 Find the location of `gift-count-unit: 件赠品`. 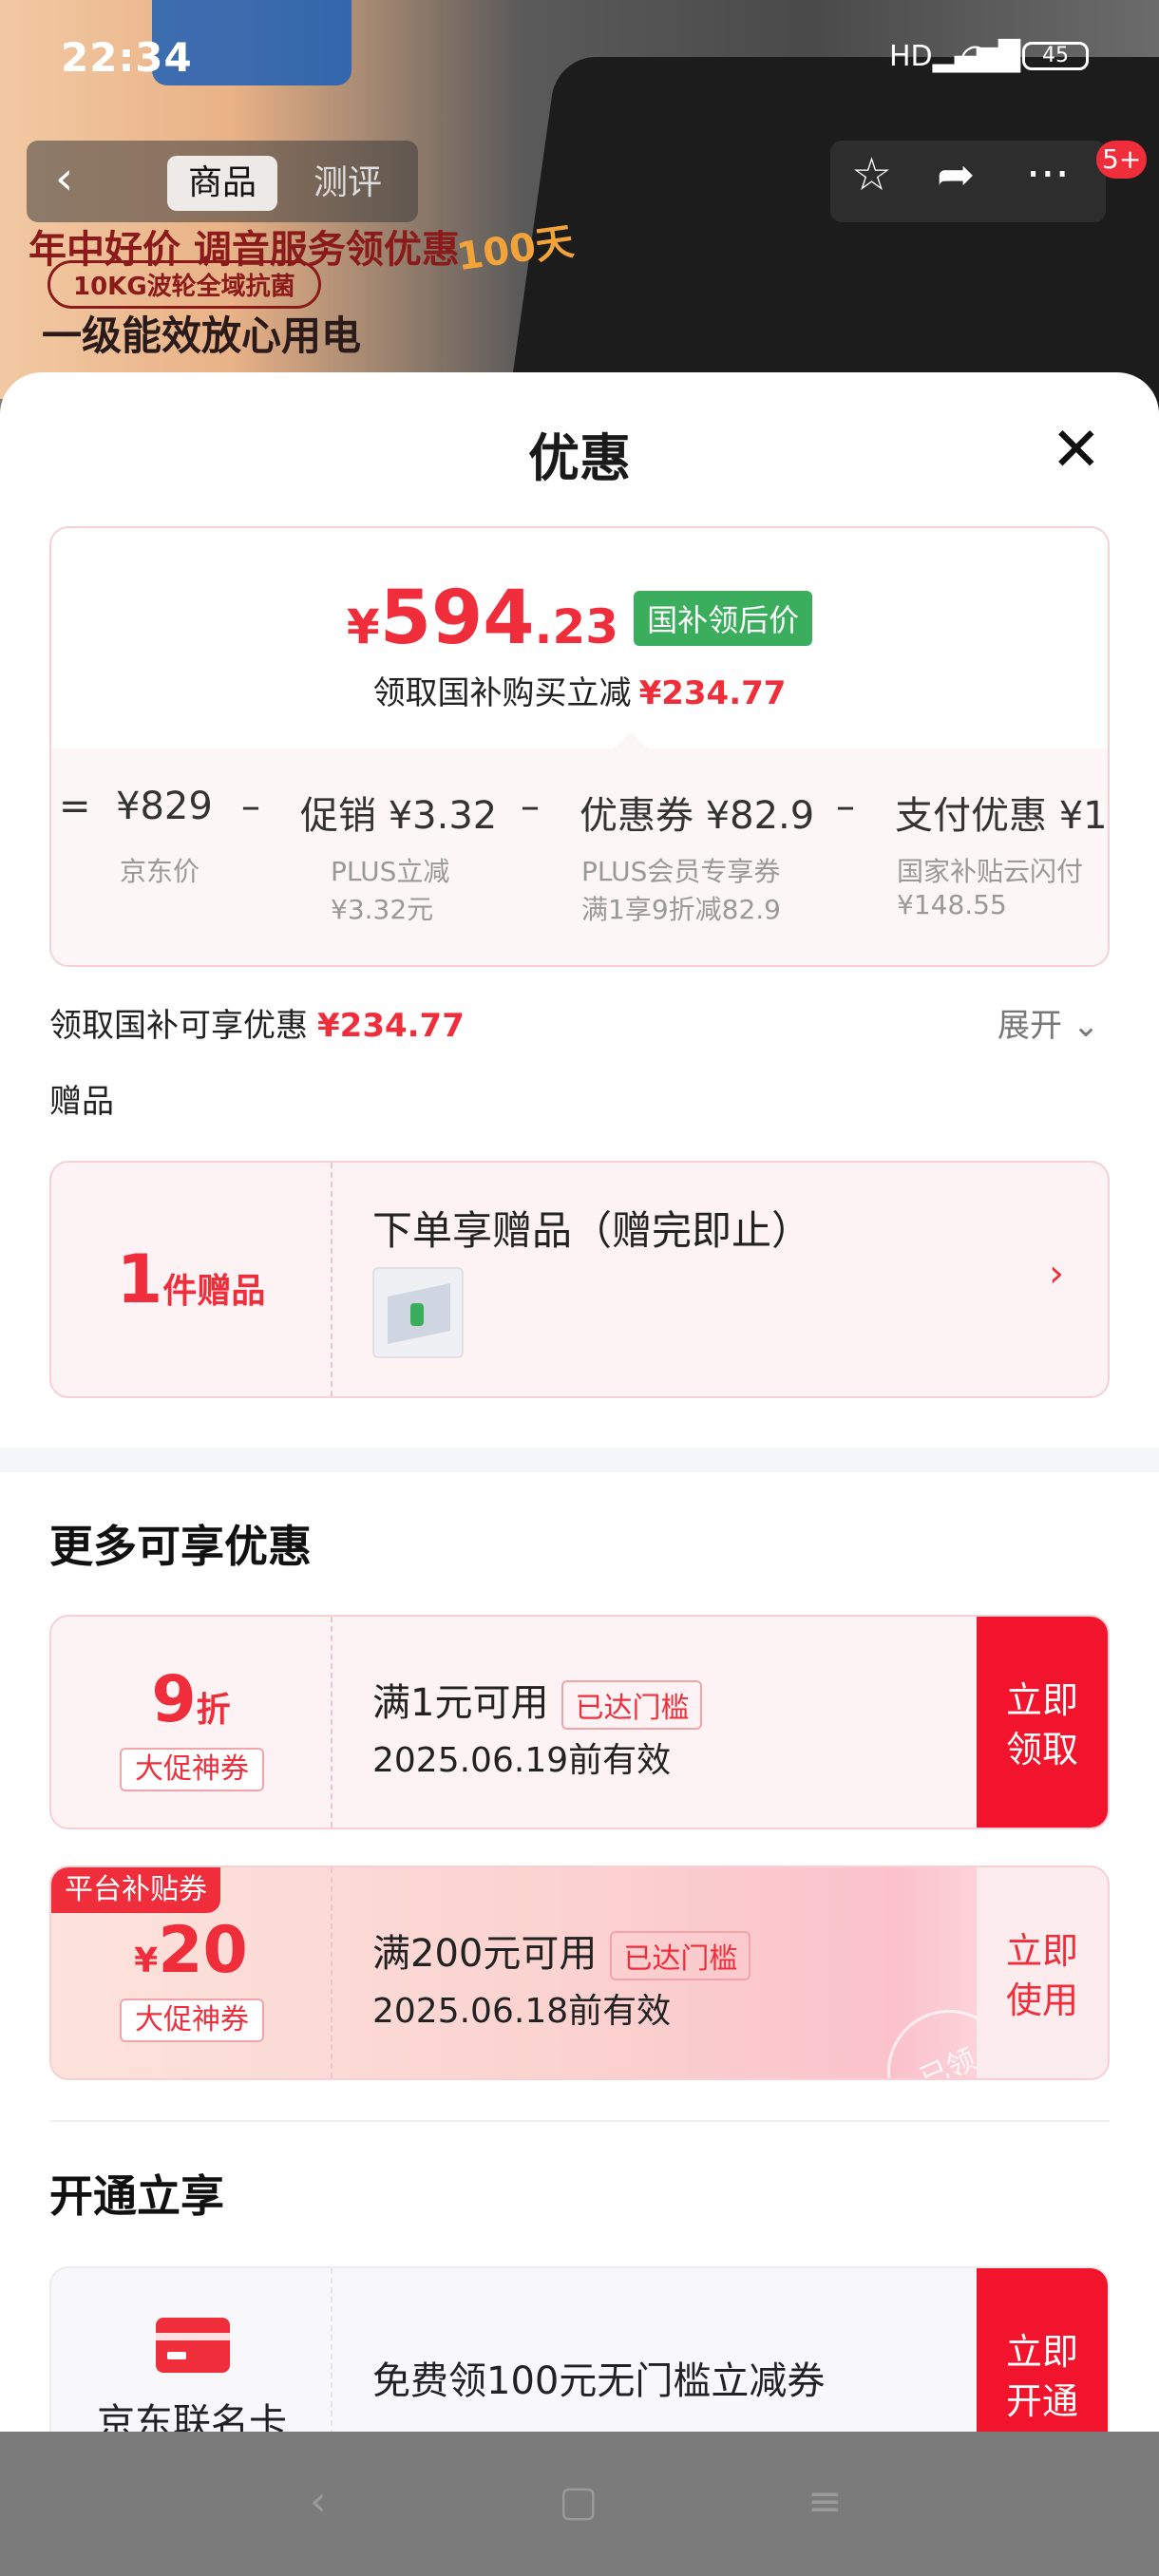

gift-count-unit: 件赠品 is located at coordinates (214, 1291).